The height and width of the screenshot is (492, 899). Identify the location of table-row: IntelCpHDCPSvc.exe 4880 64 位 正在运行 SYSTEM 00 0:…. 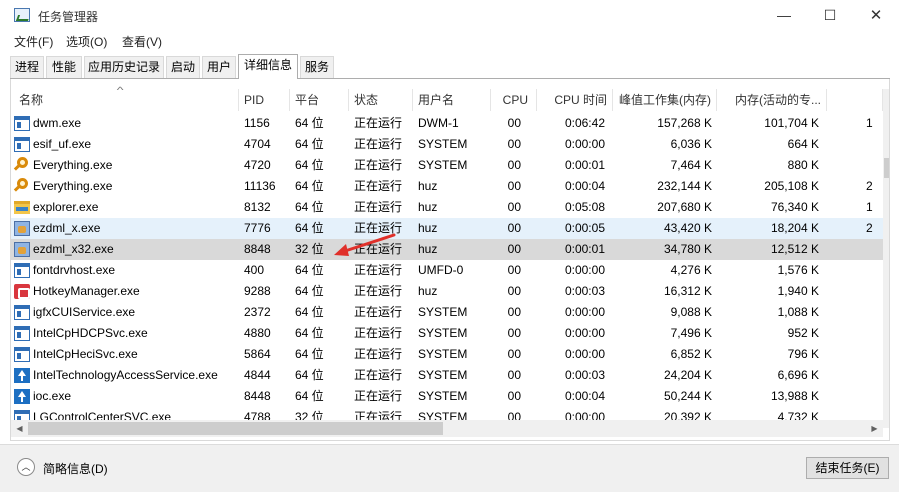
(447, 333).